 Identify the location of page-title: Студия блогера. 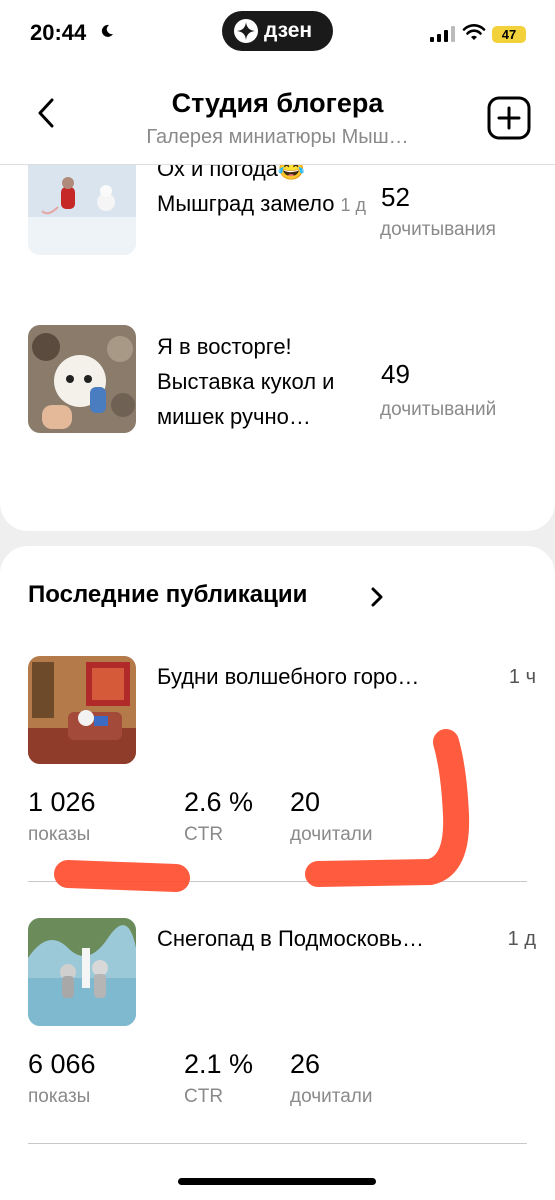
(277, 103).